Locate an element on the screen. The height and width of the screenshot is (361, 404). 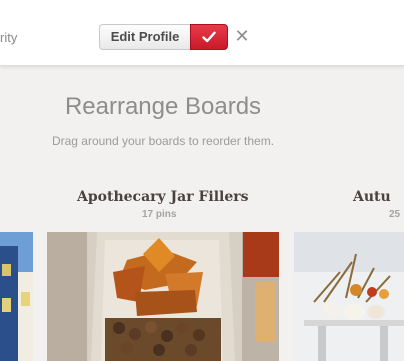
edit-profile-button: Edit Profile is located at coordinates (144, 37).